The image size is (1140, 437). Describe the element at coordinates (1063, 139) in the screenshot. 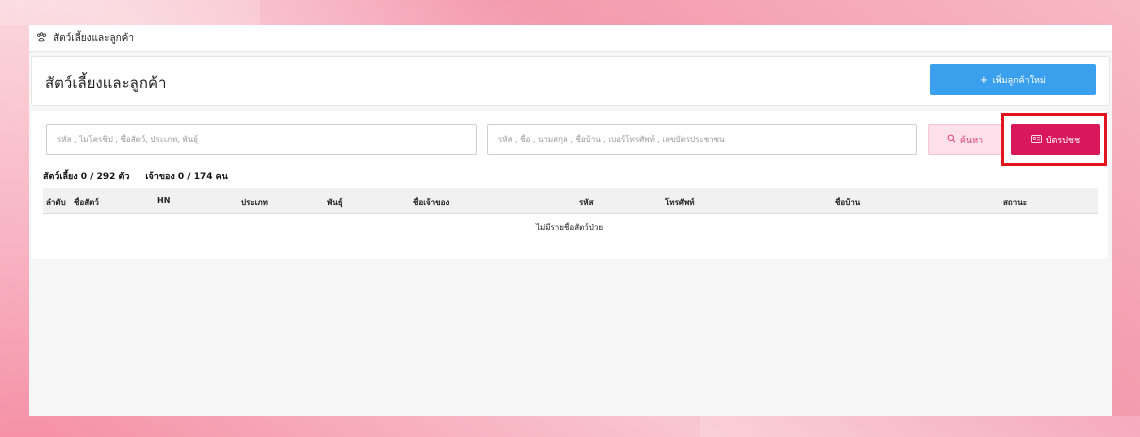

I see `id-card-label: บัตรปชช` at that location.